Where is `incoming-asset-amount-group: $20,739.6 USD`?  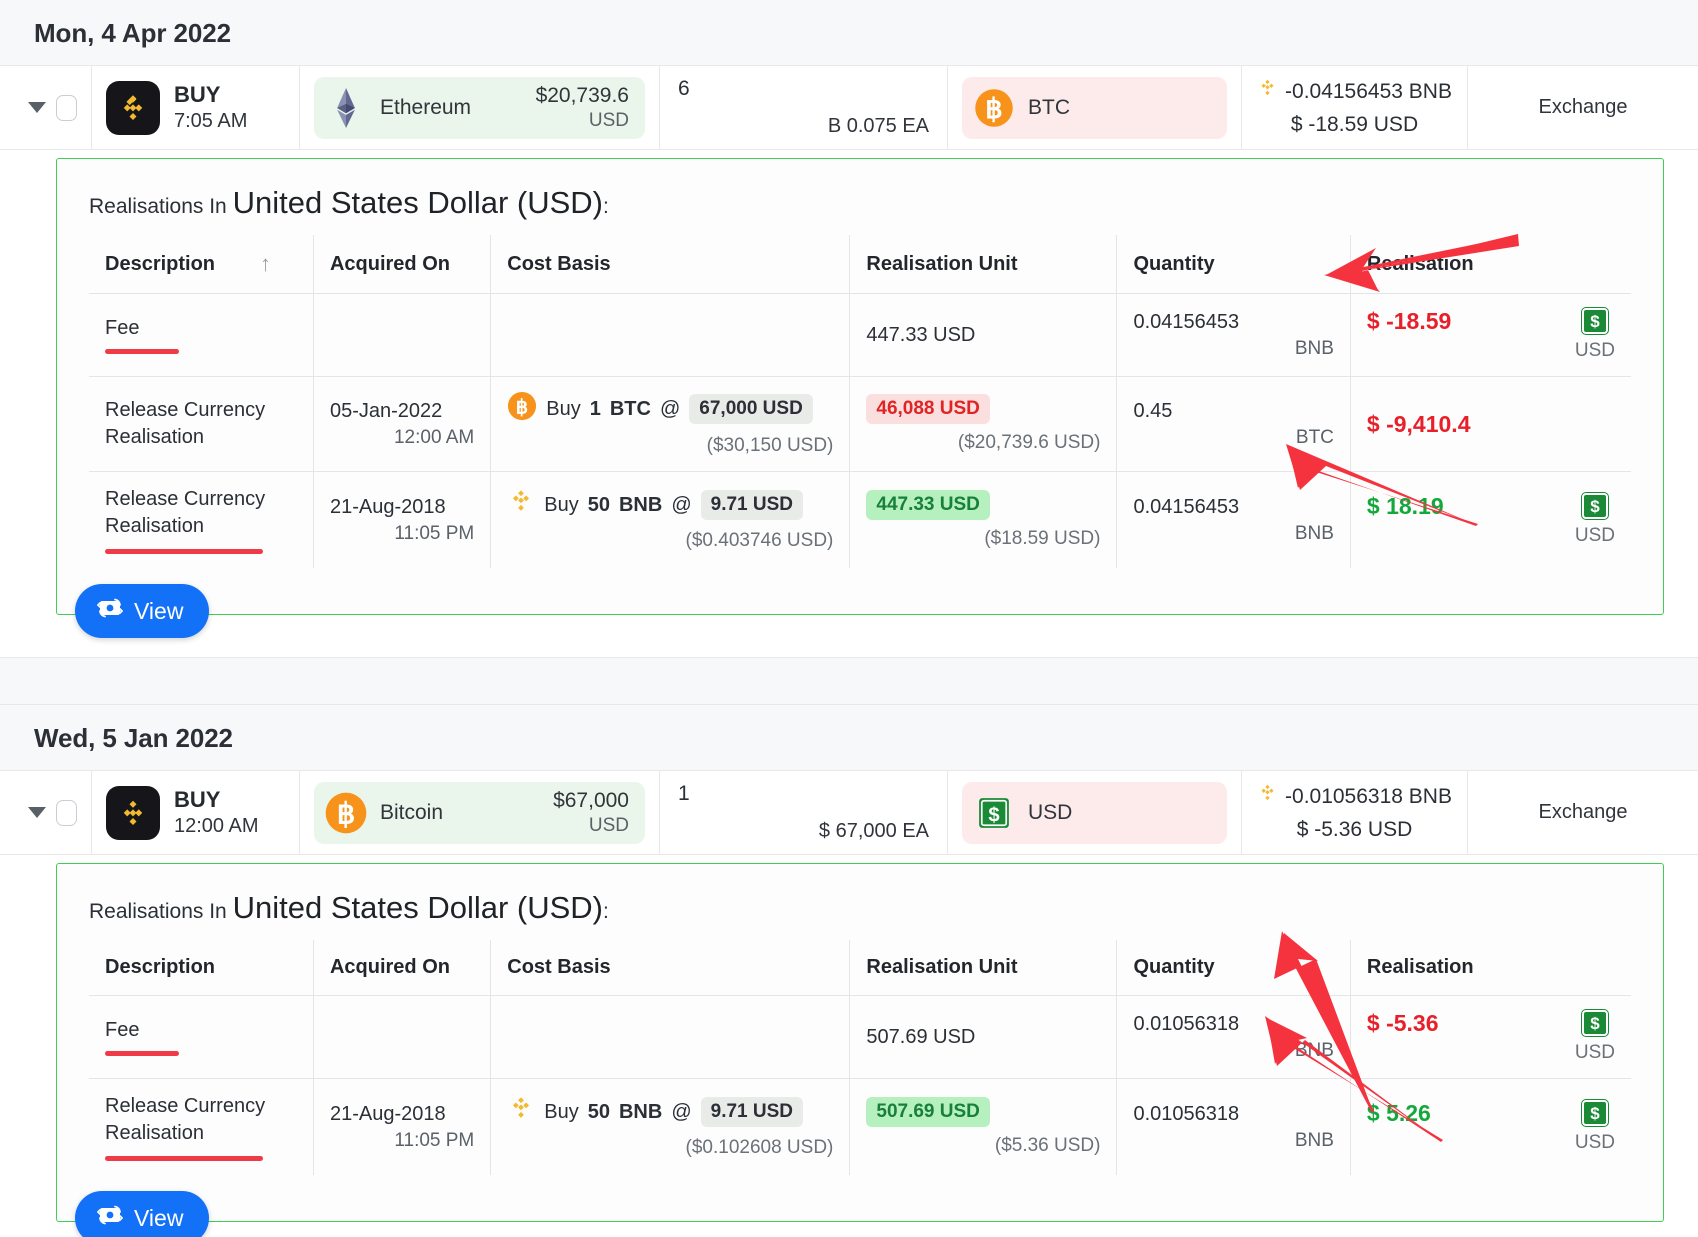
incoming-asset-amount-group: $20,739.6 USD is located at coordinates (582, 108).